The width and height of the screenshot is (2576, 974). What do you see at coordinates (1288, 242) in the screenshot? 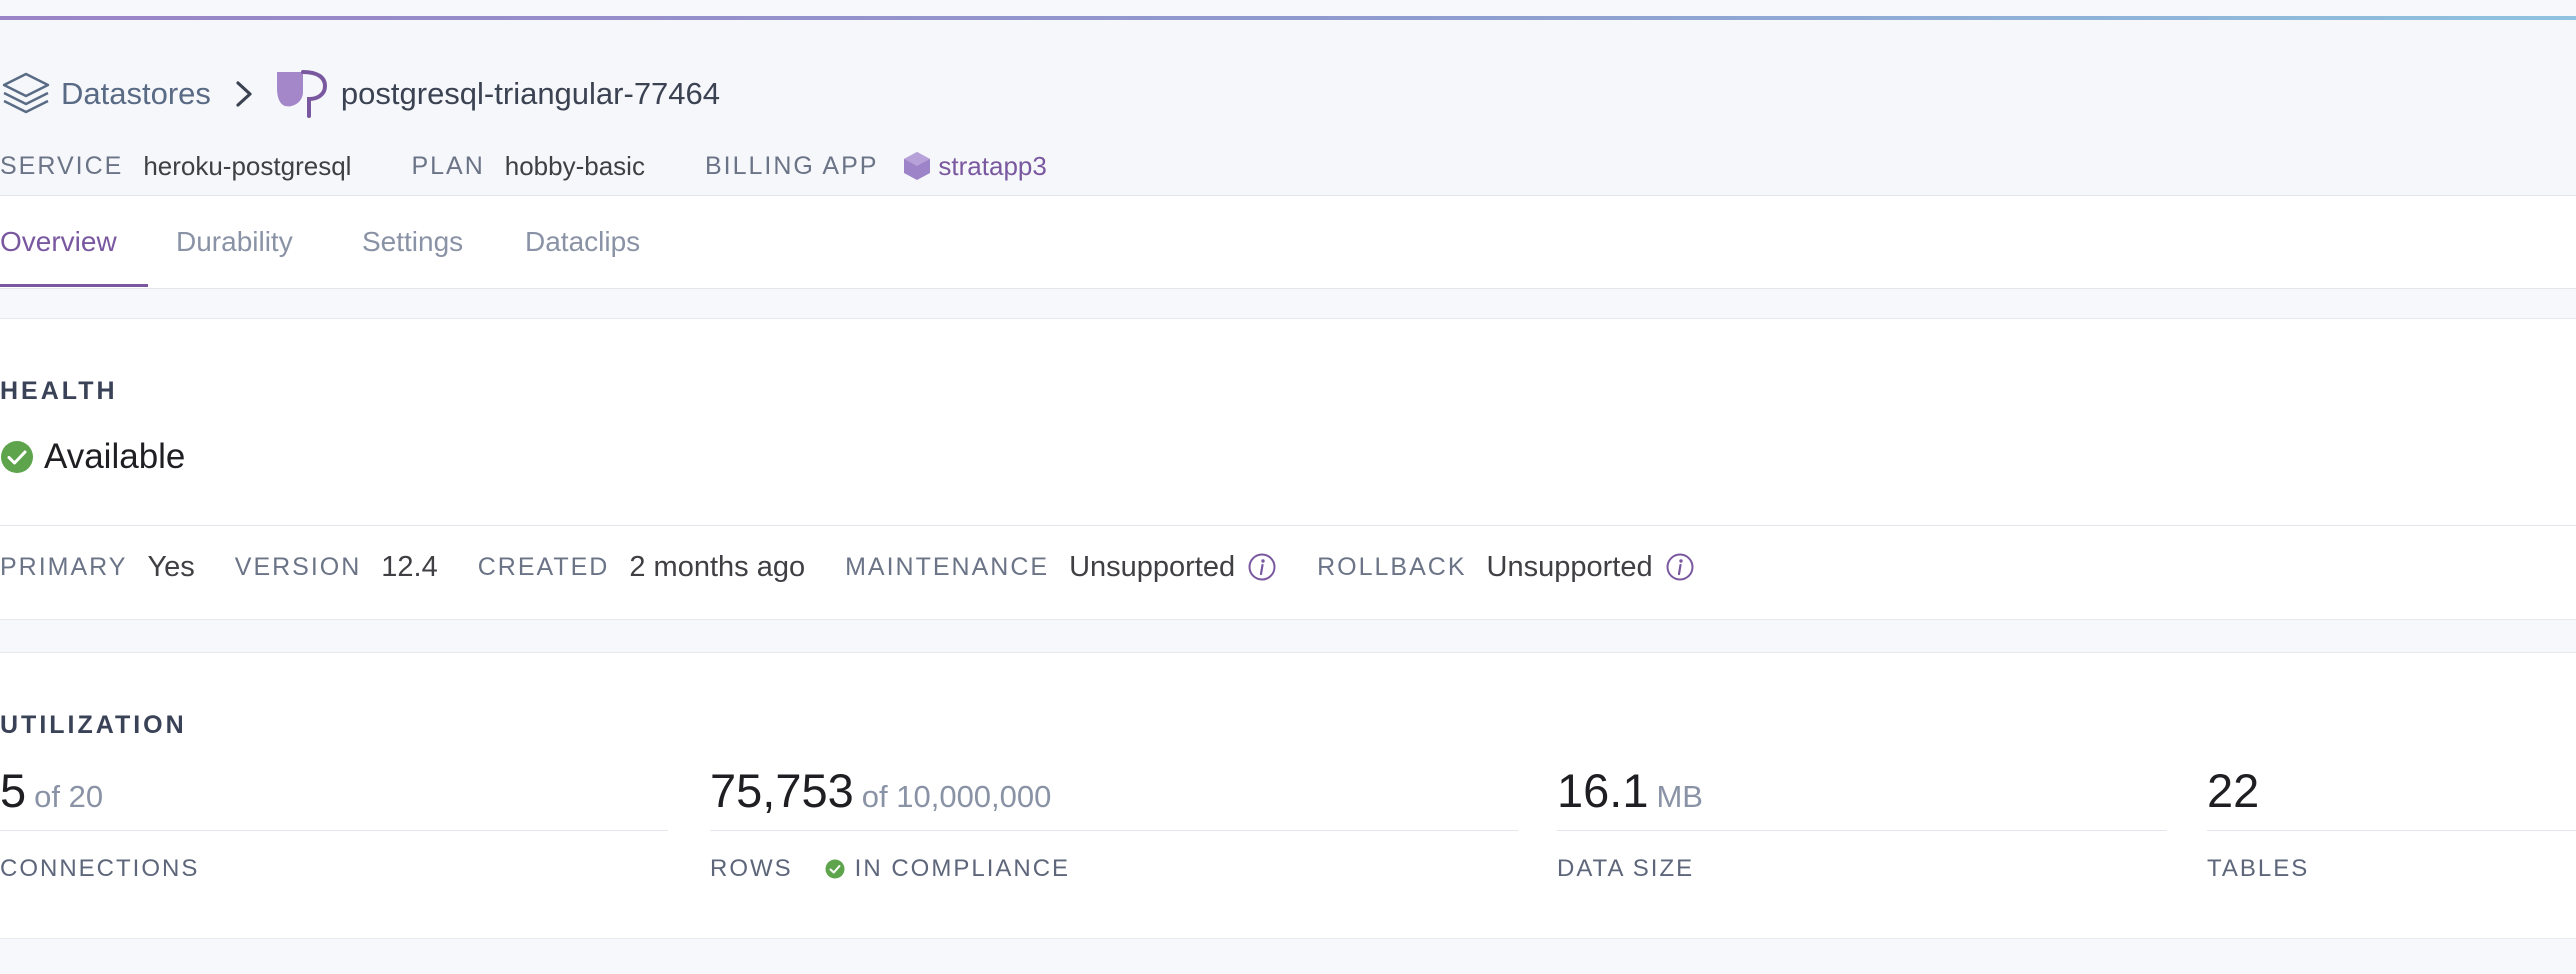
I see `tab-bar: Overview Durability Settings Dataclips` at bounding box center [1288, 242].